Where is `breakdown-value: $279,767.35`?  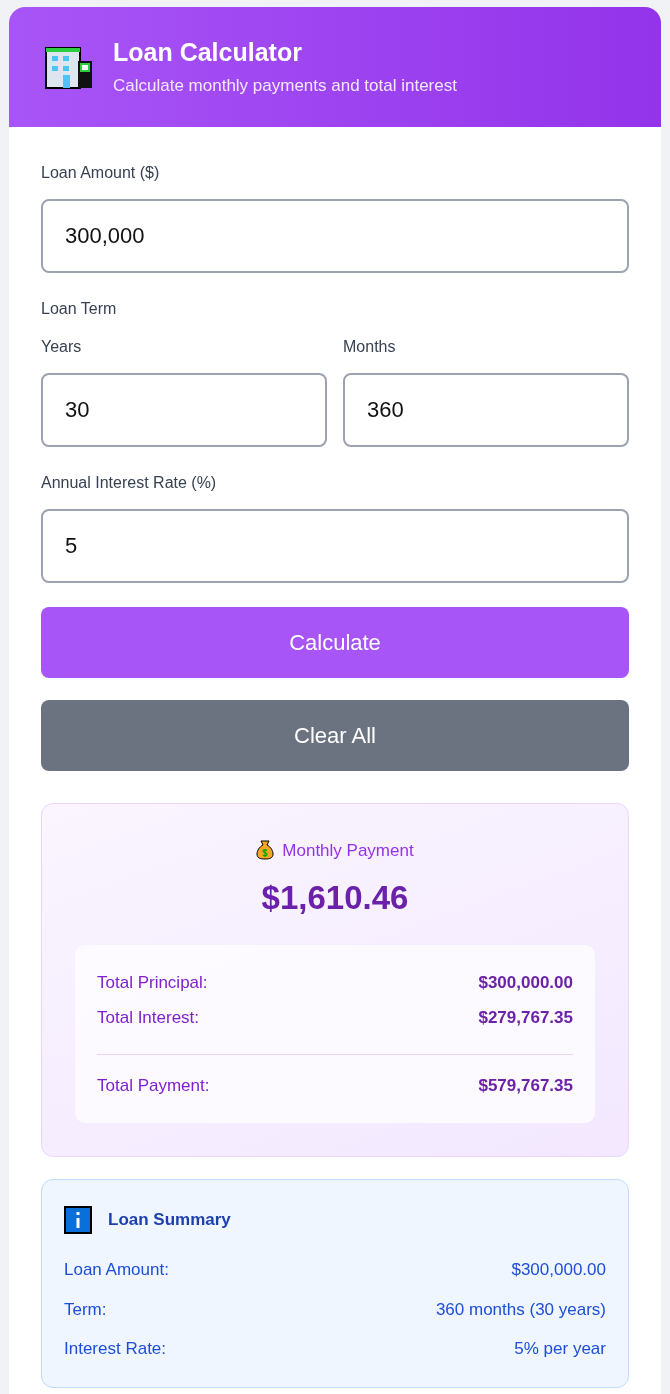
breakdown-value: $279,767.35 is located at coordinates (525, 1018).